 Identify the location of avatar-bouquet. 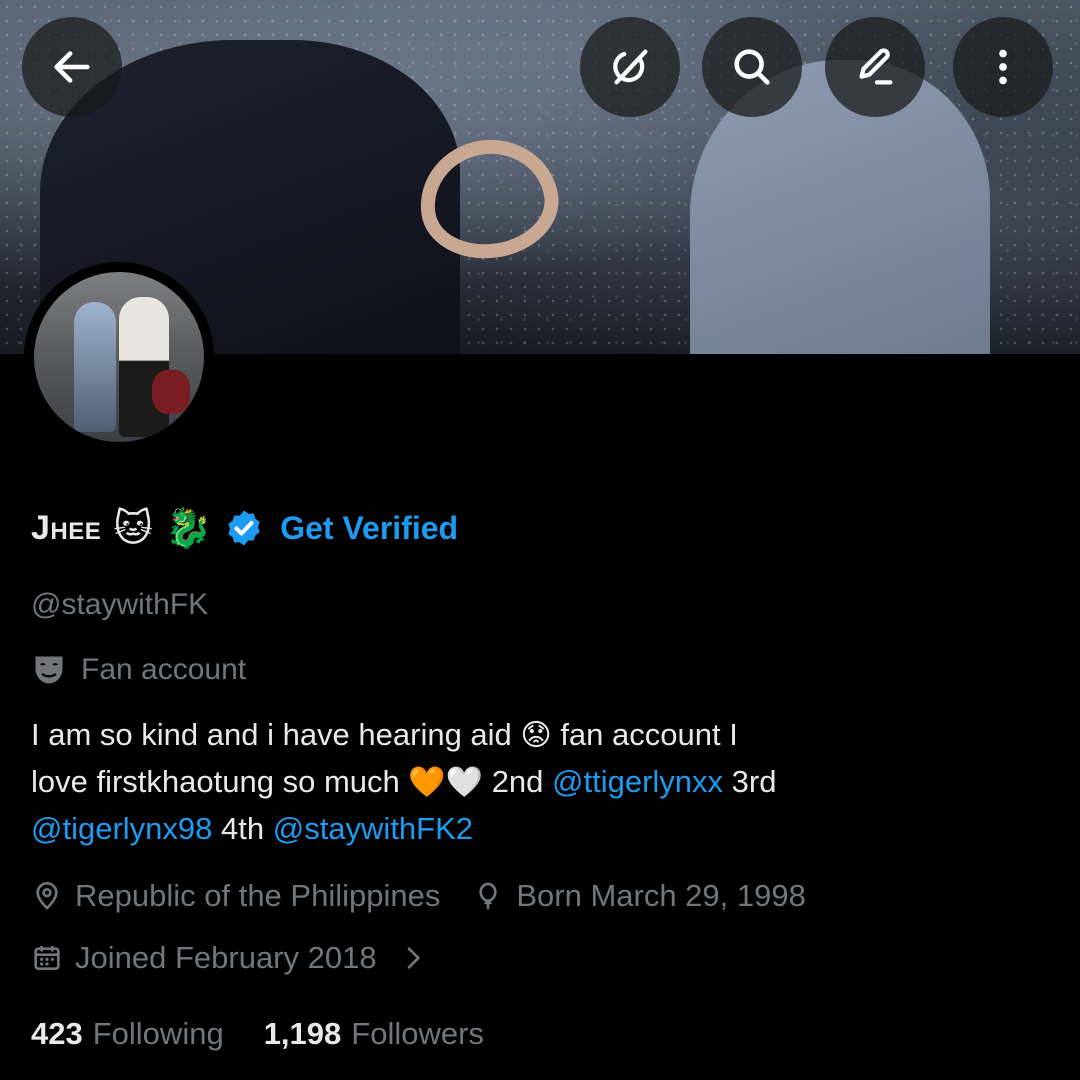
(171, 392).